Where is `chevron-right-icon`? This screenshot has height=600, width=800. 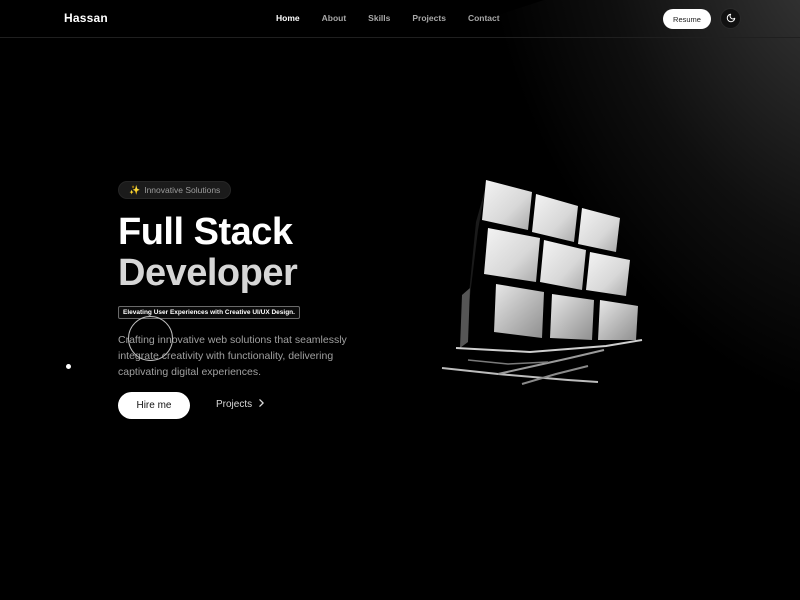 chevron-right-icon is located at coordinates (261, 404).